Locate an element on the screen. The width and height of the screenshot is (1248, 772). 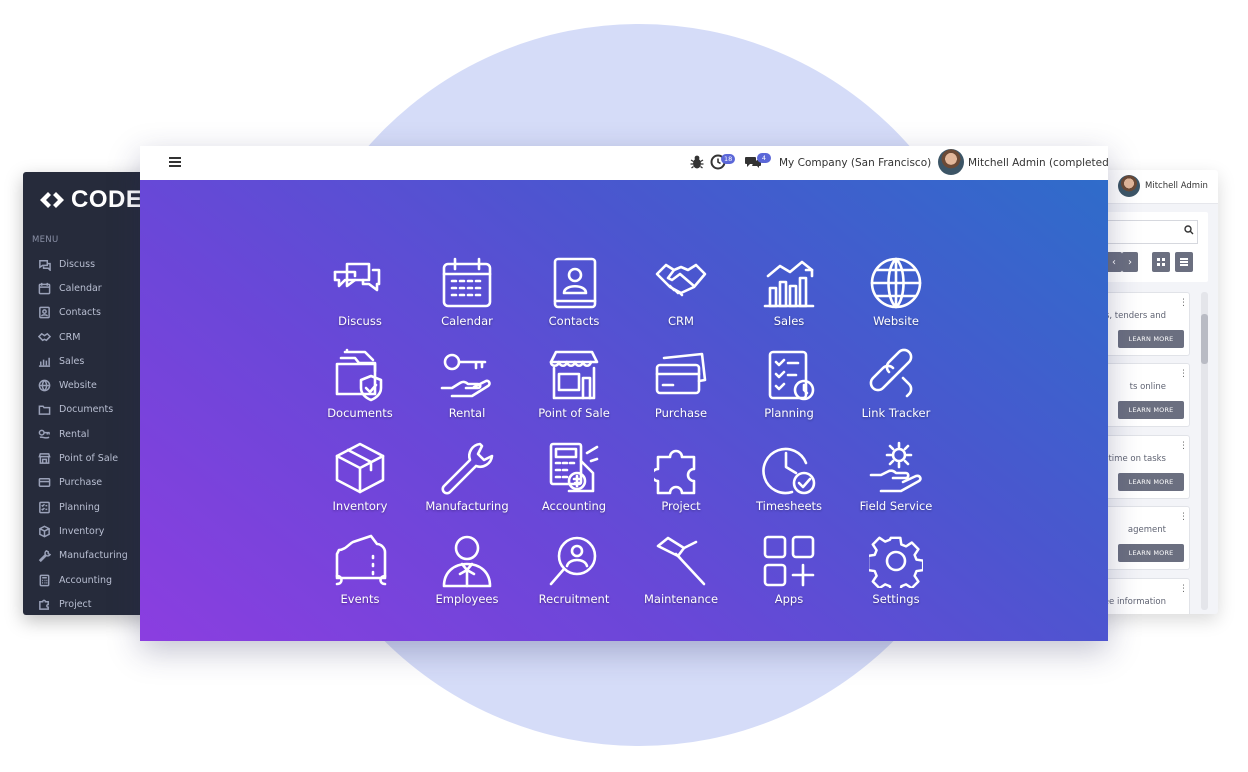
next-button: › is located at coordinates (1130, 262).